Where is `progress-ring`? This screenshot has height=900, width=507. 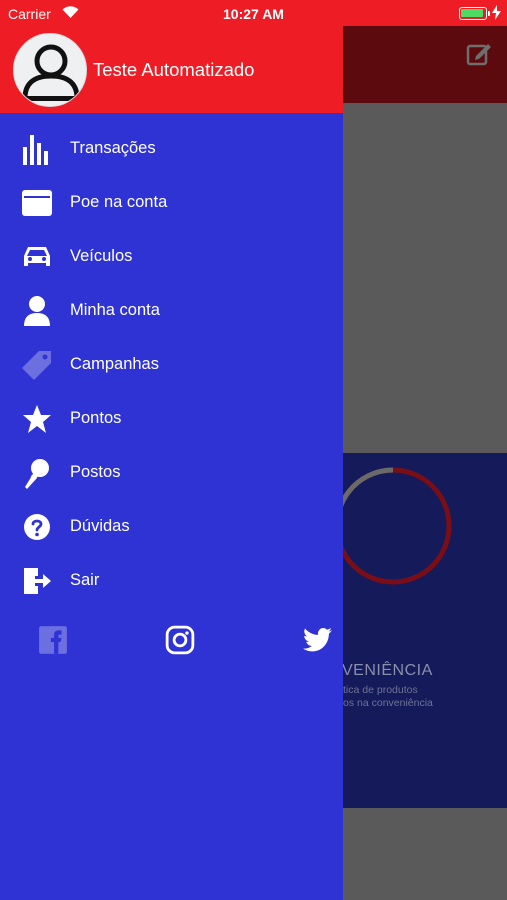 progress-ring is located at coordinates (393, 526).